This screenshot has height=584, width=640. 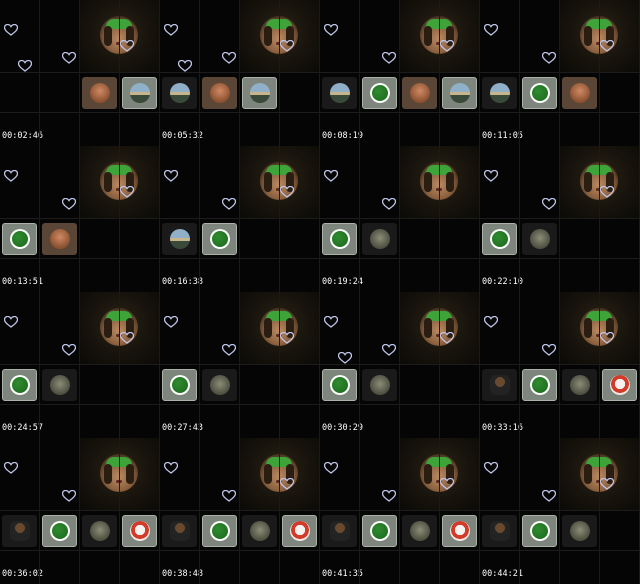 I want to click on guy-icon, so click(x=19, y=531).